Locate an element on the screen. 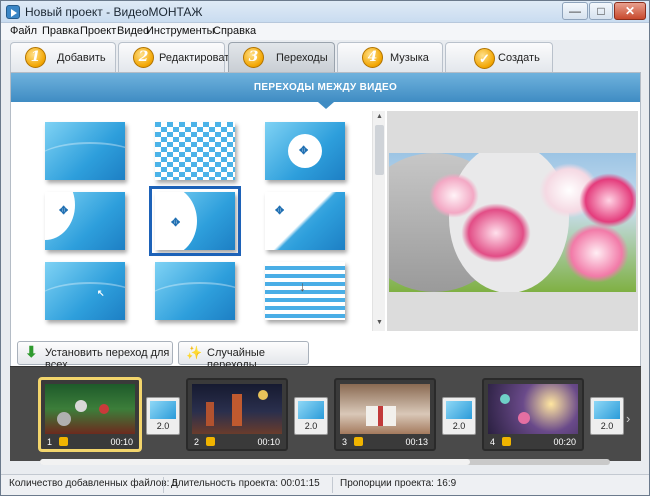 The image size is (650, 496). tab-label: Музыка is located at coordinates (409, 58).